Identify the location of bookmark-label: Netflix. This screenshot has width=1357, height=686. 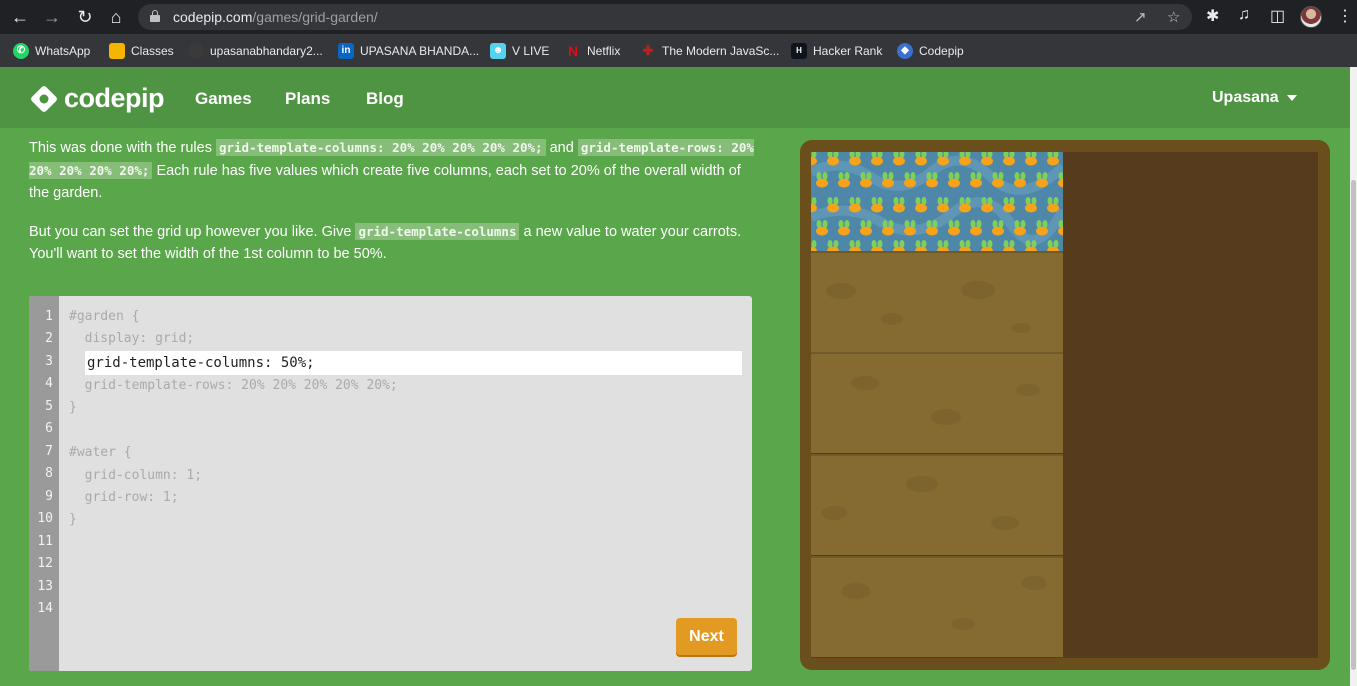
(604, 50).